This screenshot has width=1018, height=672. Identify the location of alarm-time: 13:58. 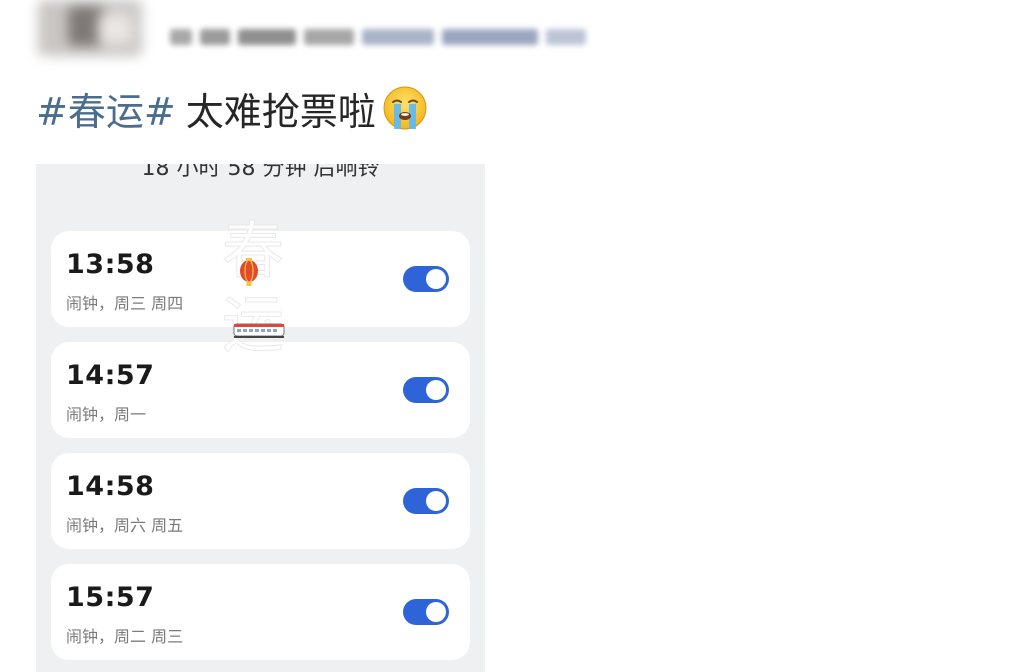
(110, 264).